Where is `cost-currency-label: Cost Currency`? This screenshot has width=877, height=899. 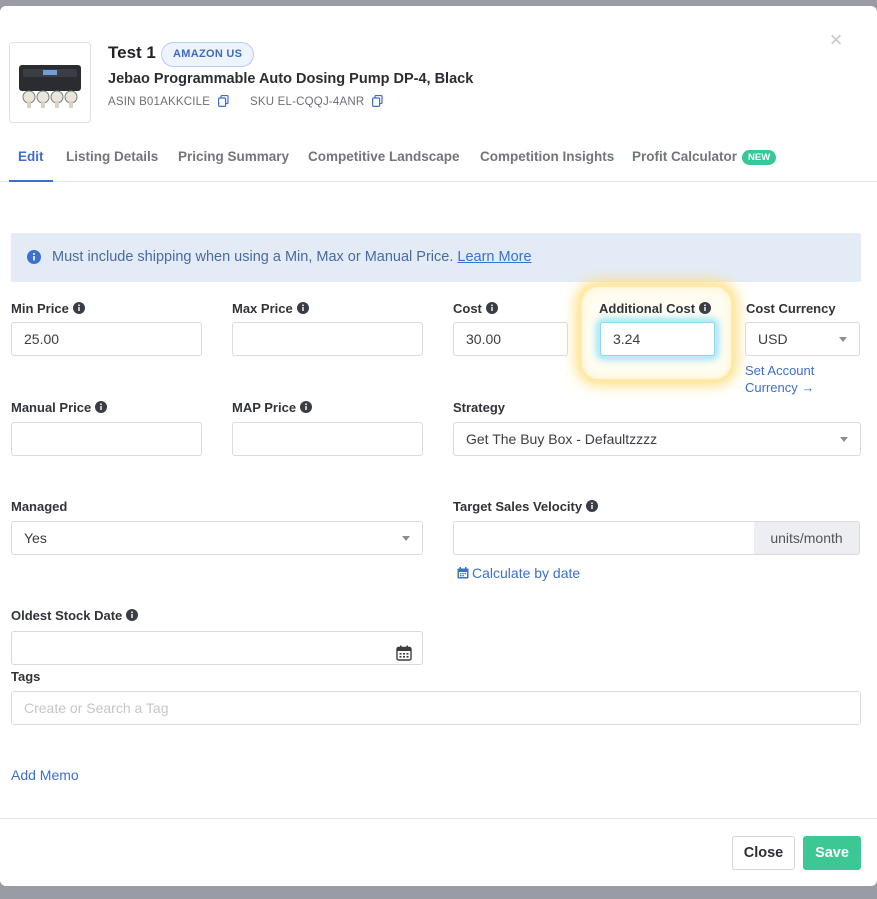
cost-currency-label: Cost Currency is located at coordinates (791, 308).